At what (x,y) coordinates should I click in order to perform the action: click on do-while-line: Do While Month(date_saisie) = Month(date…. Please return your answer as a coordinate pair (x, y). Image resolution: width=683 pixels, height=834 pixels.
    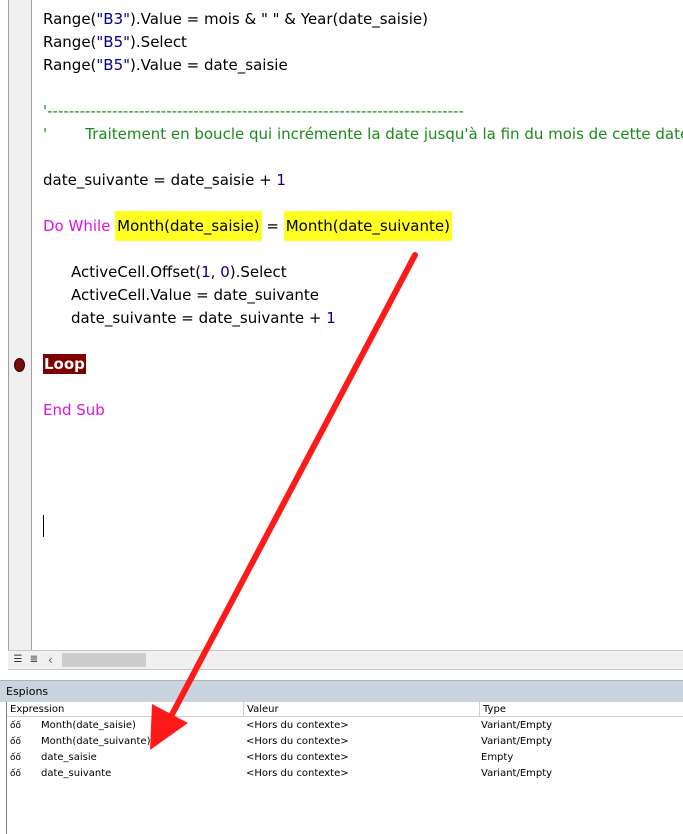
    Looking at the image, I should click on (247, 226).